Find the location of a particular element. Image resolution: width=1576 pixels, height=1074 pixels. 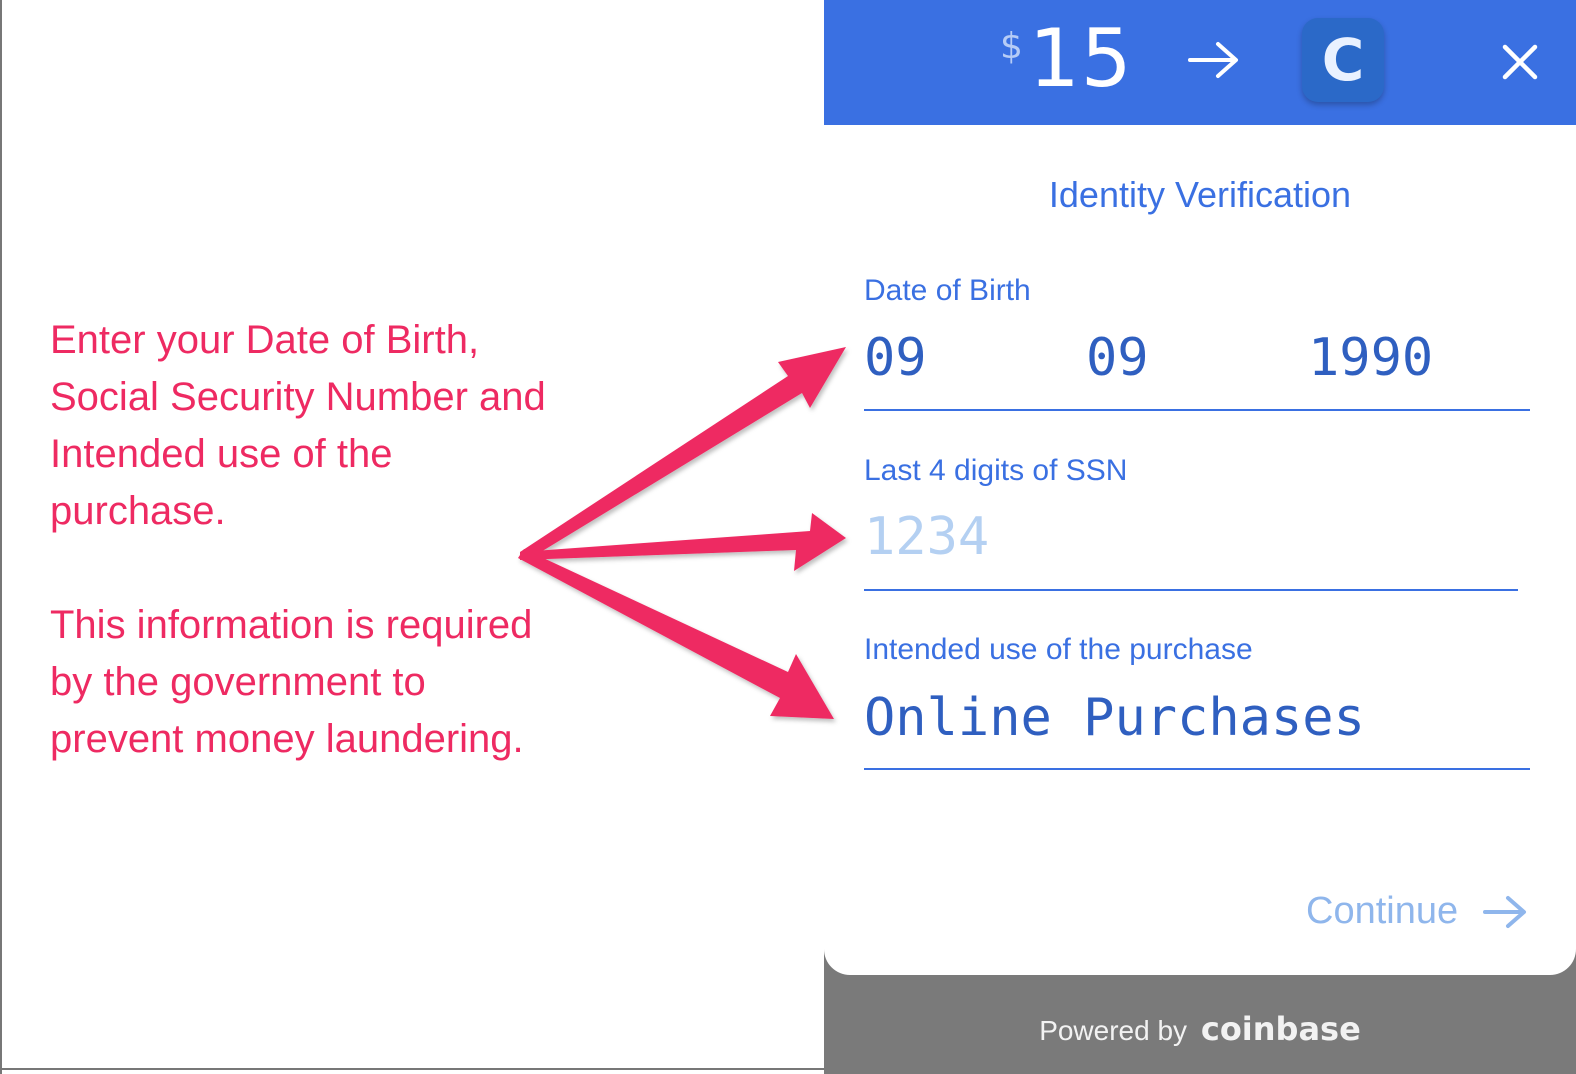

coin-logo-letter: C is located at coordinates (1343, 60).